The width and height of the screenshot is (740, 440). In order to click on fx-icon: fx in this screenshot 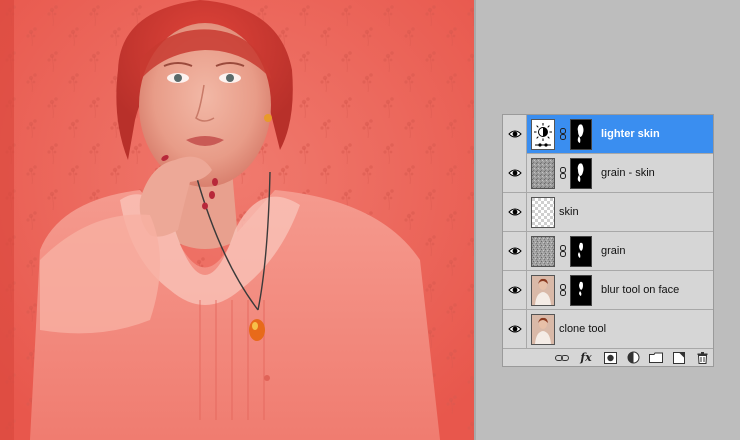, I will do `click(586, 357)`.